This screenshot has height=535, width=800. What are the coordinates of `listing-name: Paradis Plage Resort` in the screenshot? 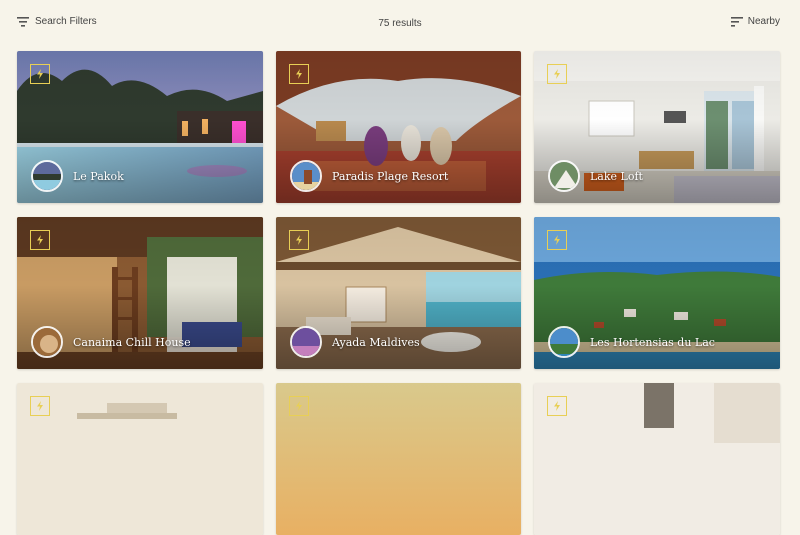 It's located at (390, 176).